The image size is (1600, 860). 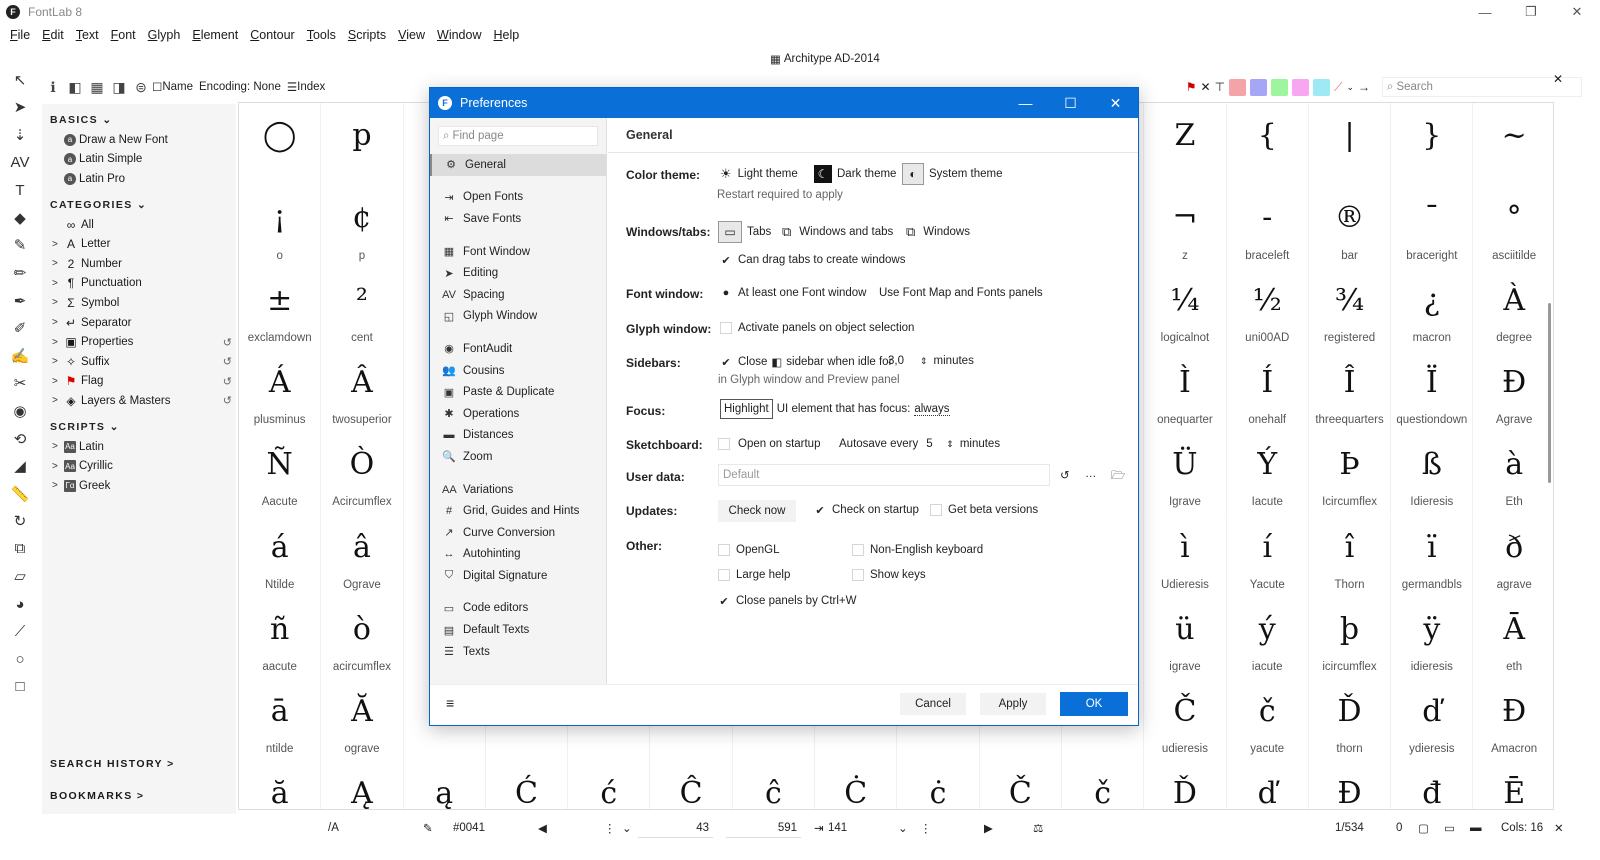 I want to click on glyph-cell: {, so click(x=1268, y=144).